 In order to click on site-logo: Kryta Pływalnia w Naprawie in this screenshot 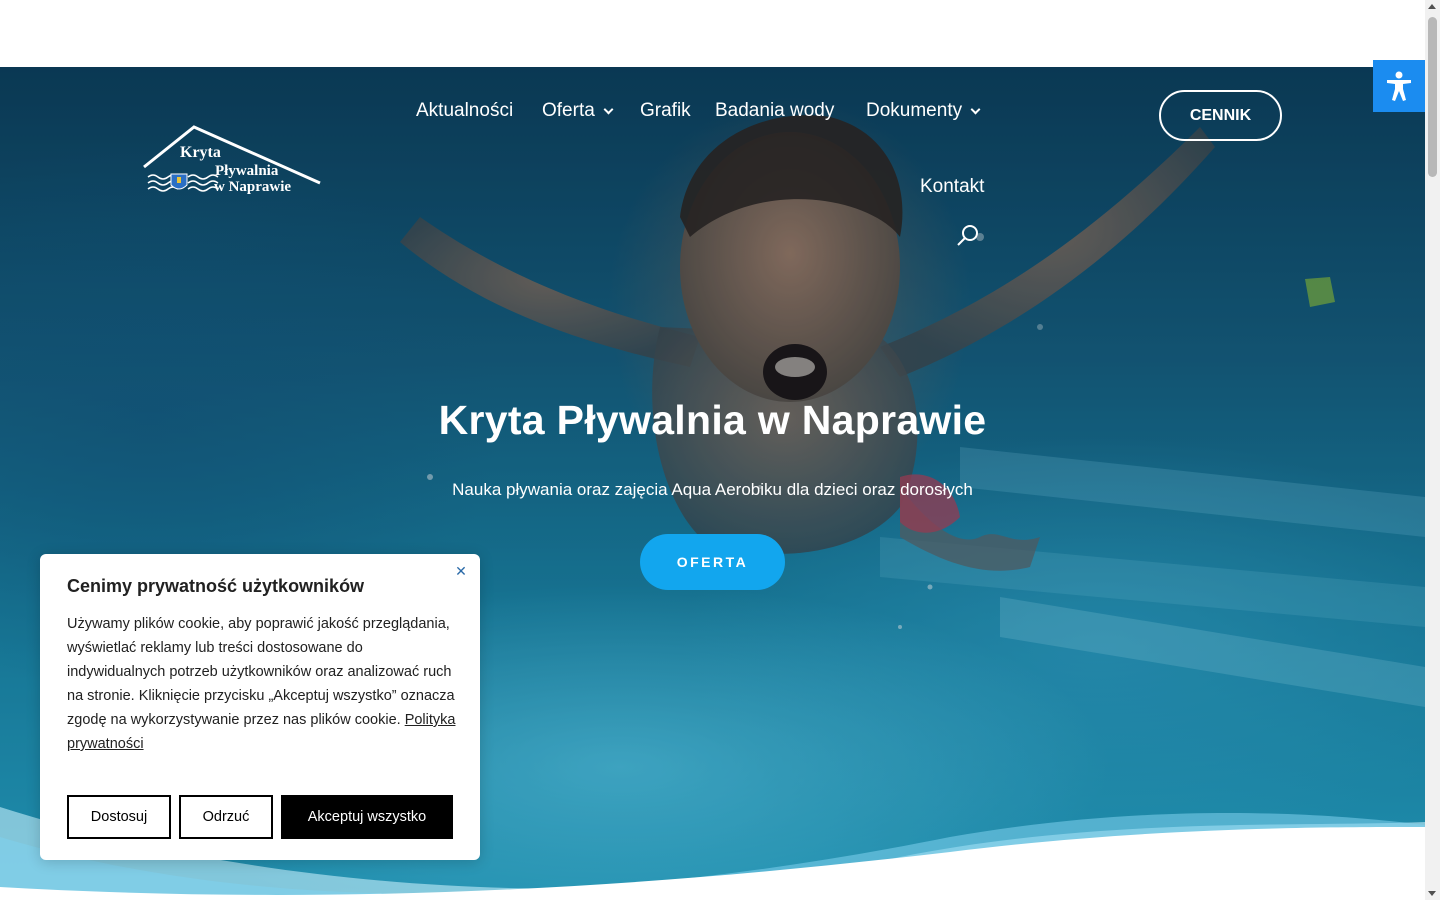, I will do `click(232, 161)`.